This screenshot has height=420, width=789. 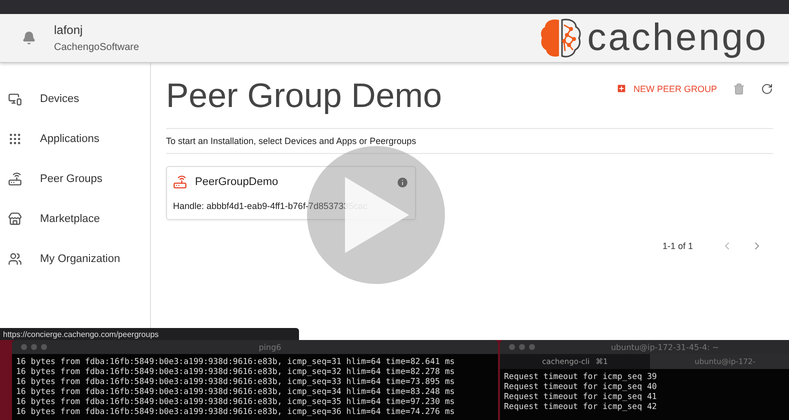 I want to click on grid-icon, so click(x=15, y=139).